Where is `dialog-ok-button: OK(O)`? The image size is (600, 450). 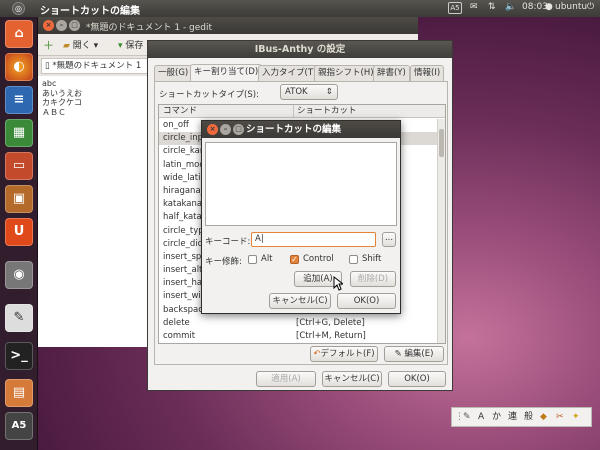 dialog-ok-button: OK(O) is located at coordinates (366, 301).